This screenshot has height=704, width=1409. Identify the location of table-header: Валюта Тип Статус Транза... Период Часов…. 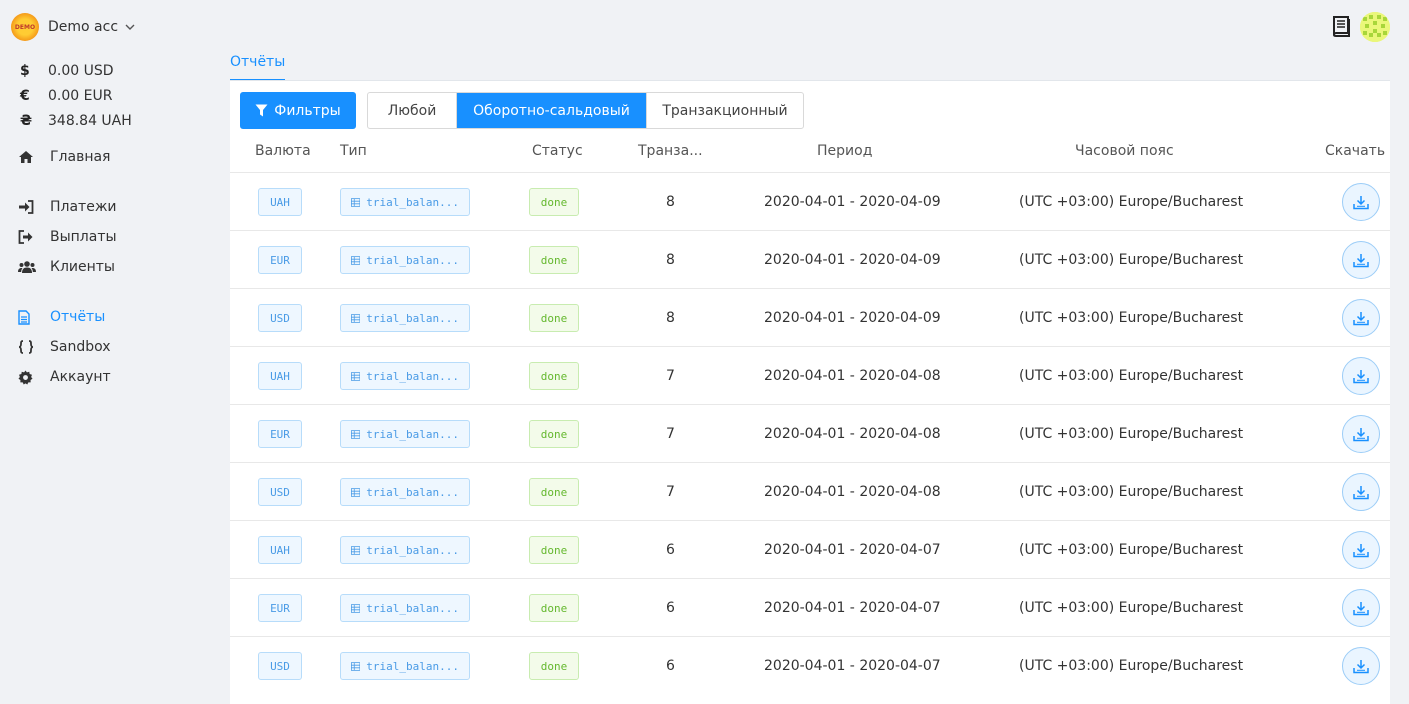
(810, 156).